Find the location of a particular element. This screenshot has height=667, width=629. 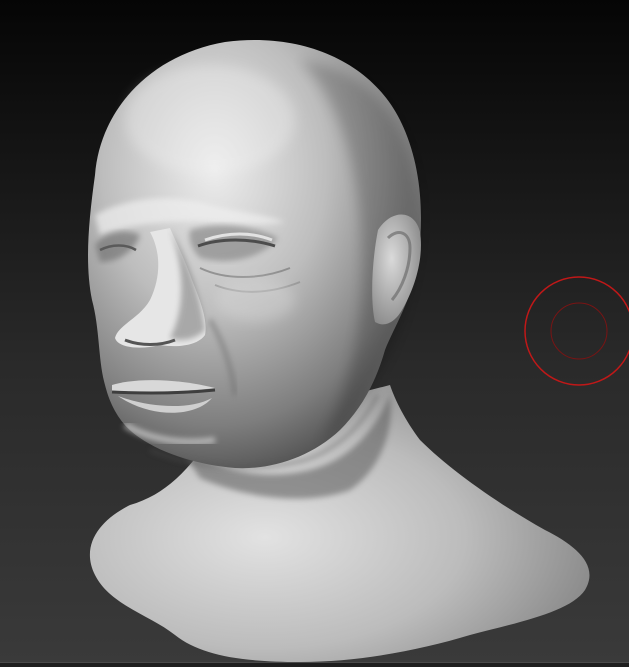

brush-outer-radius is located at coordinates (576, 331).